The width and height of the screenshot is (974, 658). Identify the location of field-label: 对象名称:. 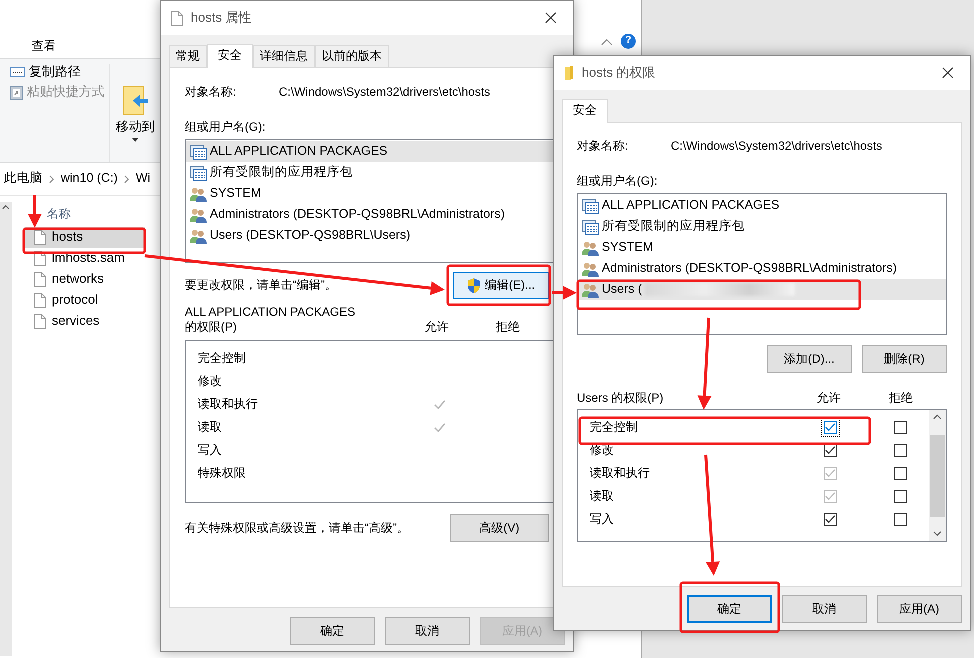
(211, 92).